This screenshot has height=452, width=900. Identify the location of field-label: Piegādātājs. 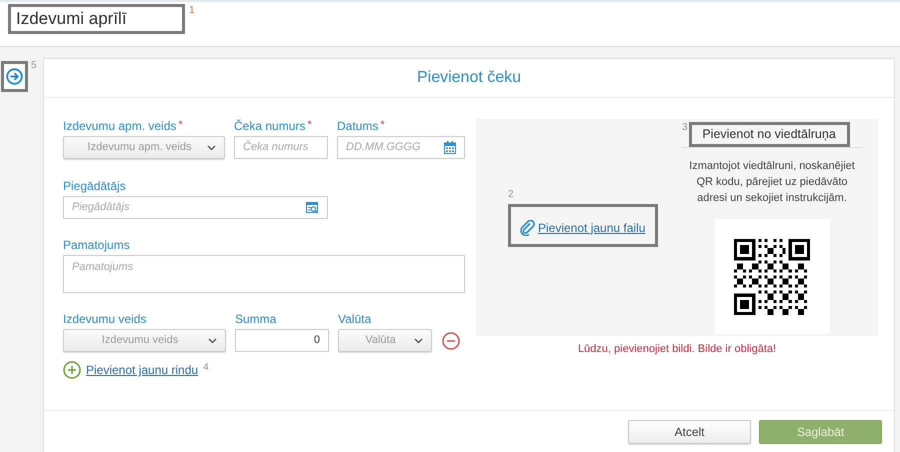
(94, 186).